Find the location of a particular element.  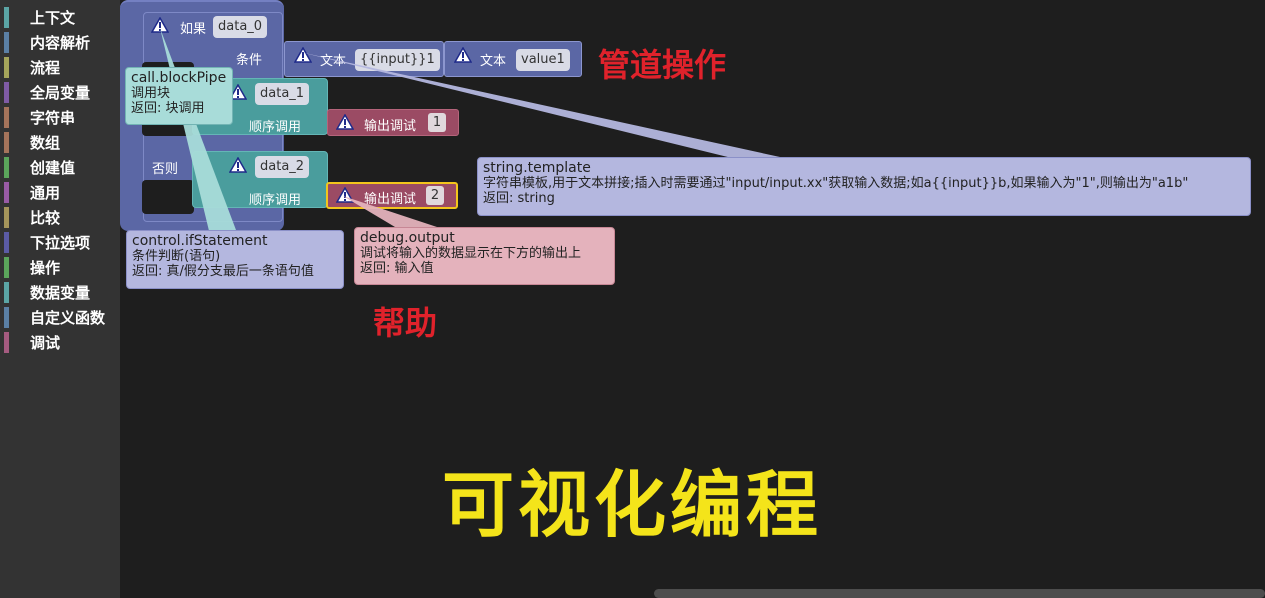

category-label: 操作 is located at coordinates (45, 267).